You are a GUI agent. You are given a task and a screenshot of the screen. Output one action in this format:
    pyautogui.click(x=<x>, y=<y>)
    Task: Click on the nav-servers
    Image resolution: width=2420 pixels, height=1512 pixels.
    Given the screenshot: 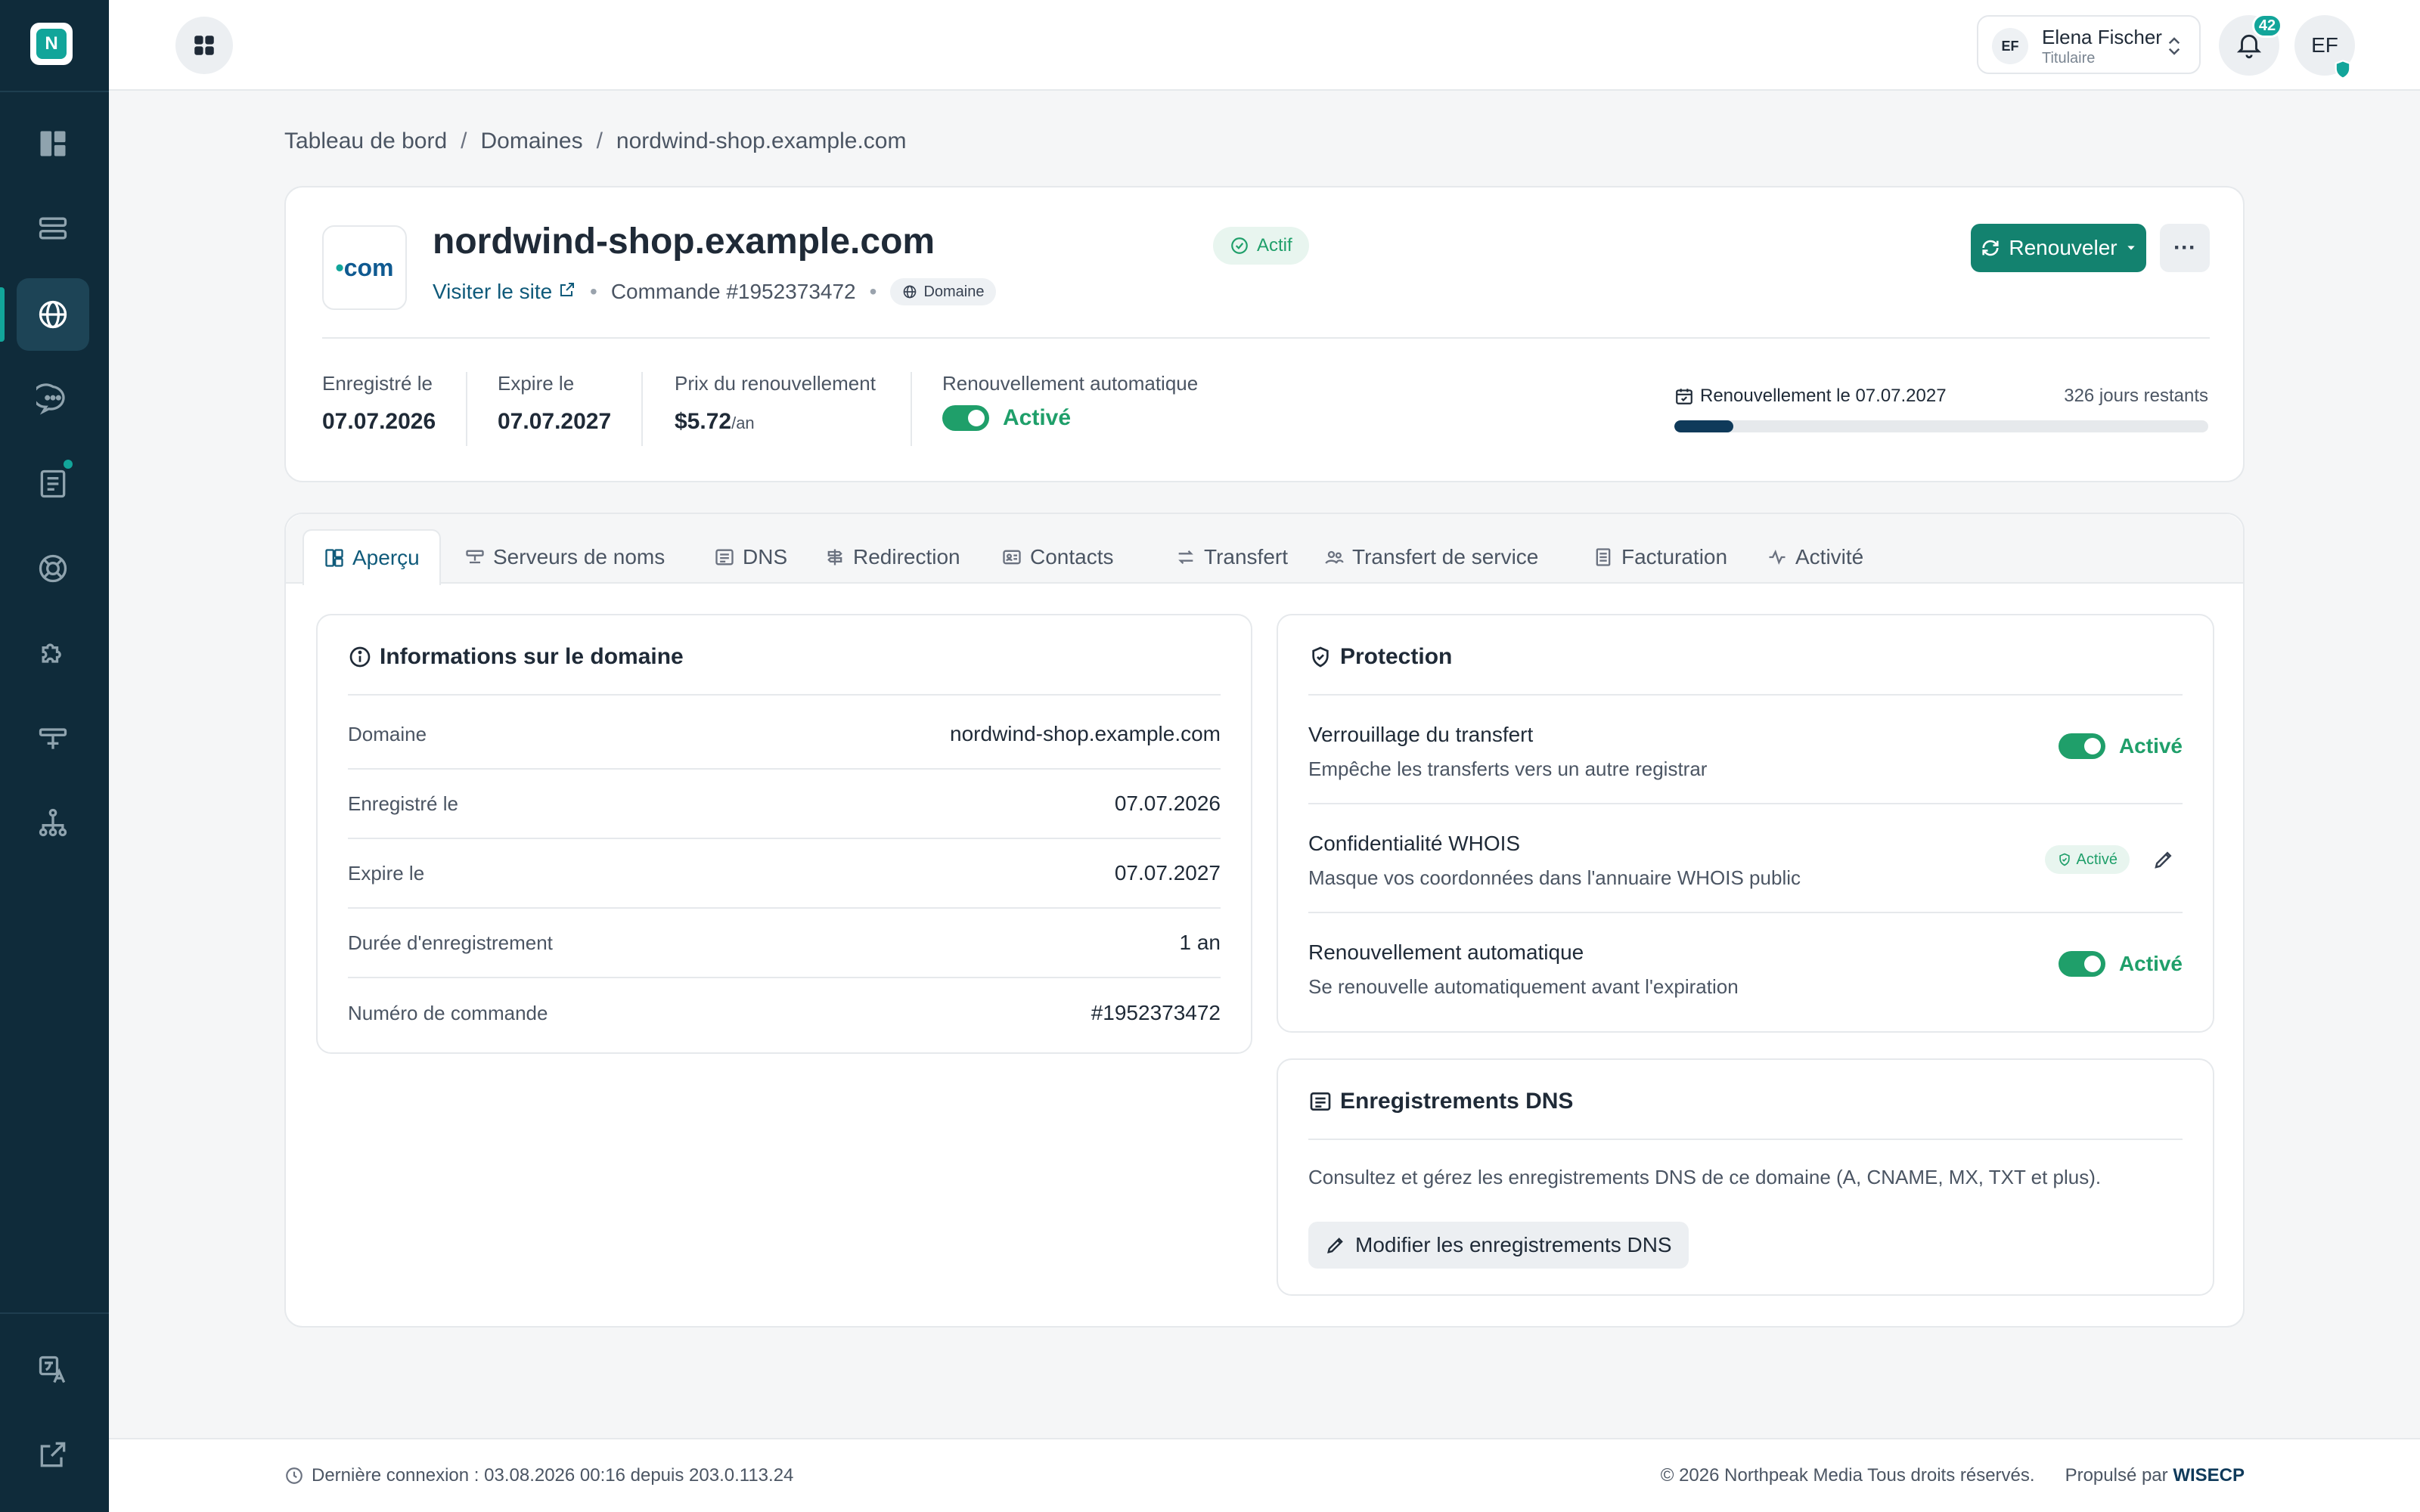 What is the action you would take?
    pyautogui.click(x=53, y=229)
    